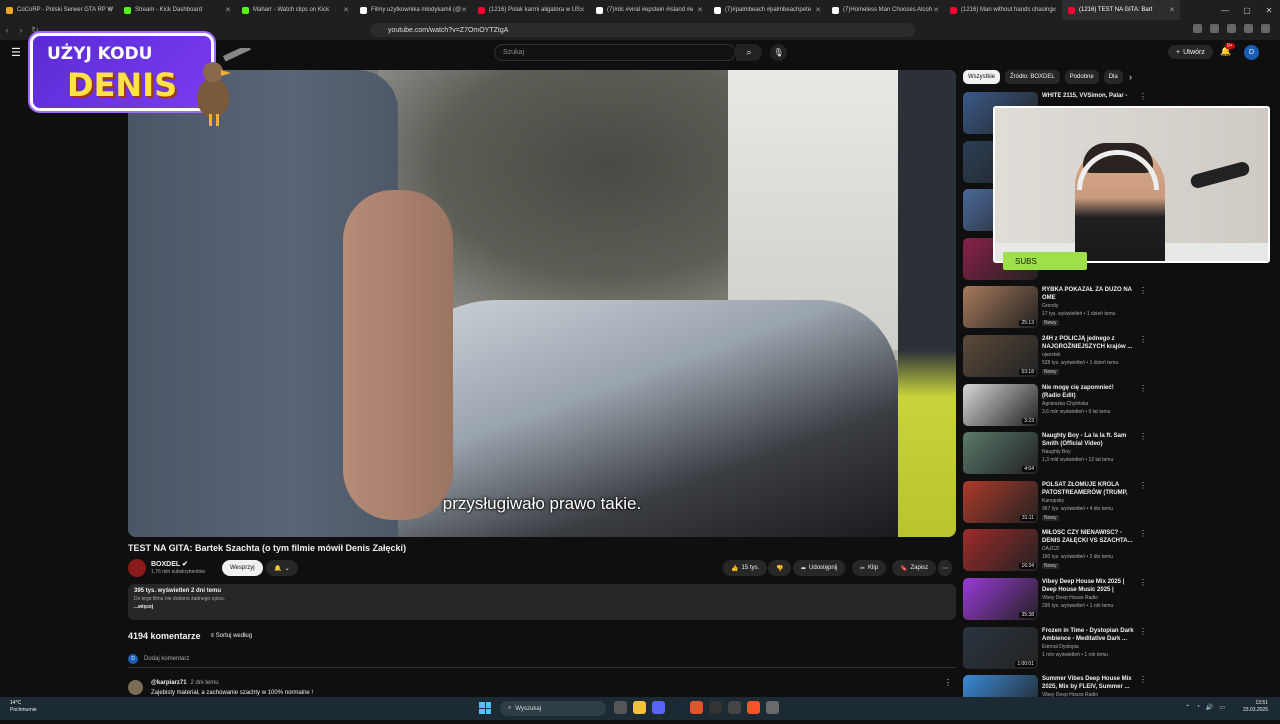 The width and height of the screenshot is (1280, 724). I want to click on taskbar-search: ⌕ Wyszukaj, so click(553, 708).